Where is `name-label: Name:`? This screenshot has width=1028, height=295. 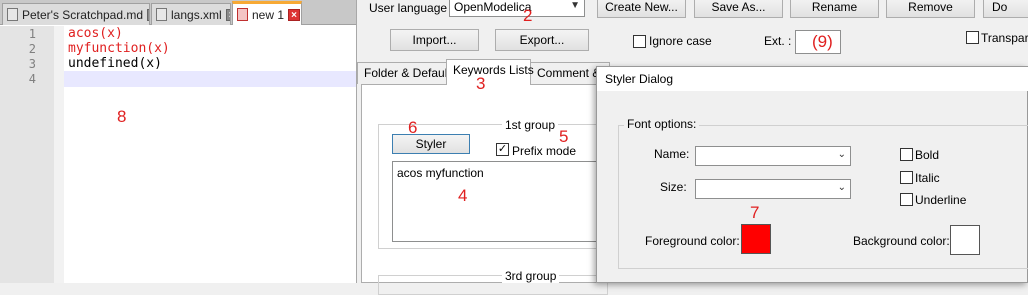
name-label: Name: is located at coordinates (672, 154).